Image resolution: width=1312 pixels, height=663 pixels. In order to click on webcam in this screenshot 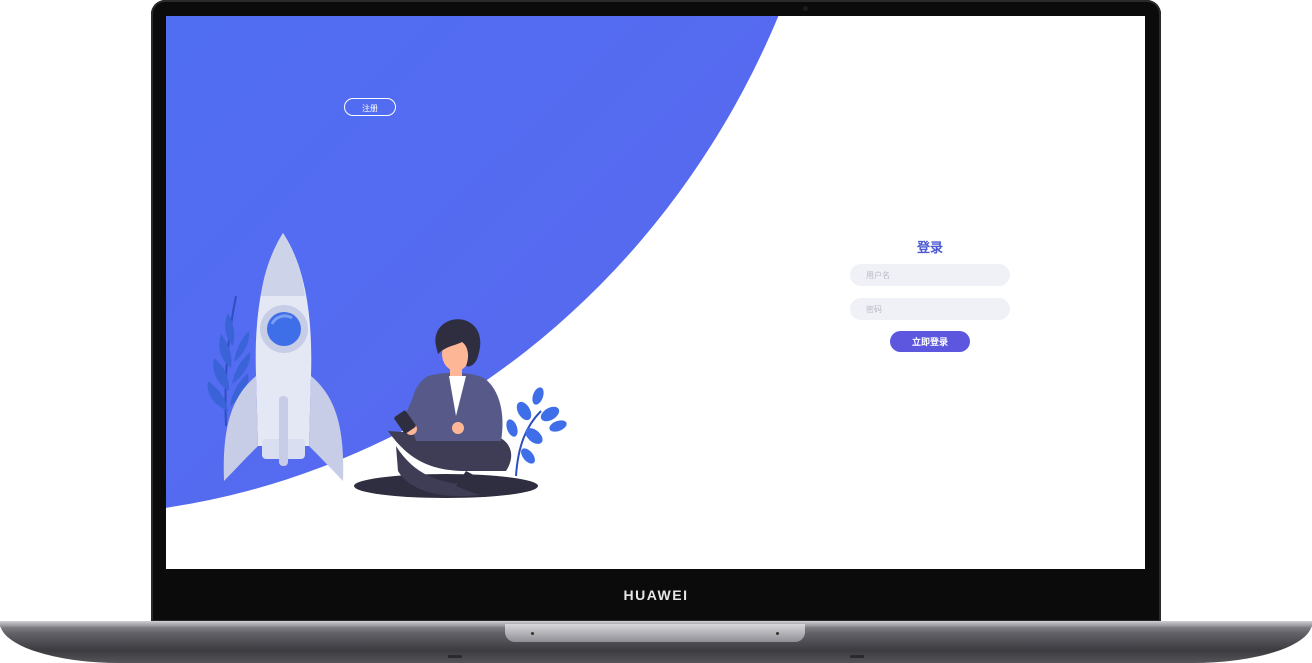, I will do `click(805, 8)`.